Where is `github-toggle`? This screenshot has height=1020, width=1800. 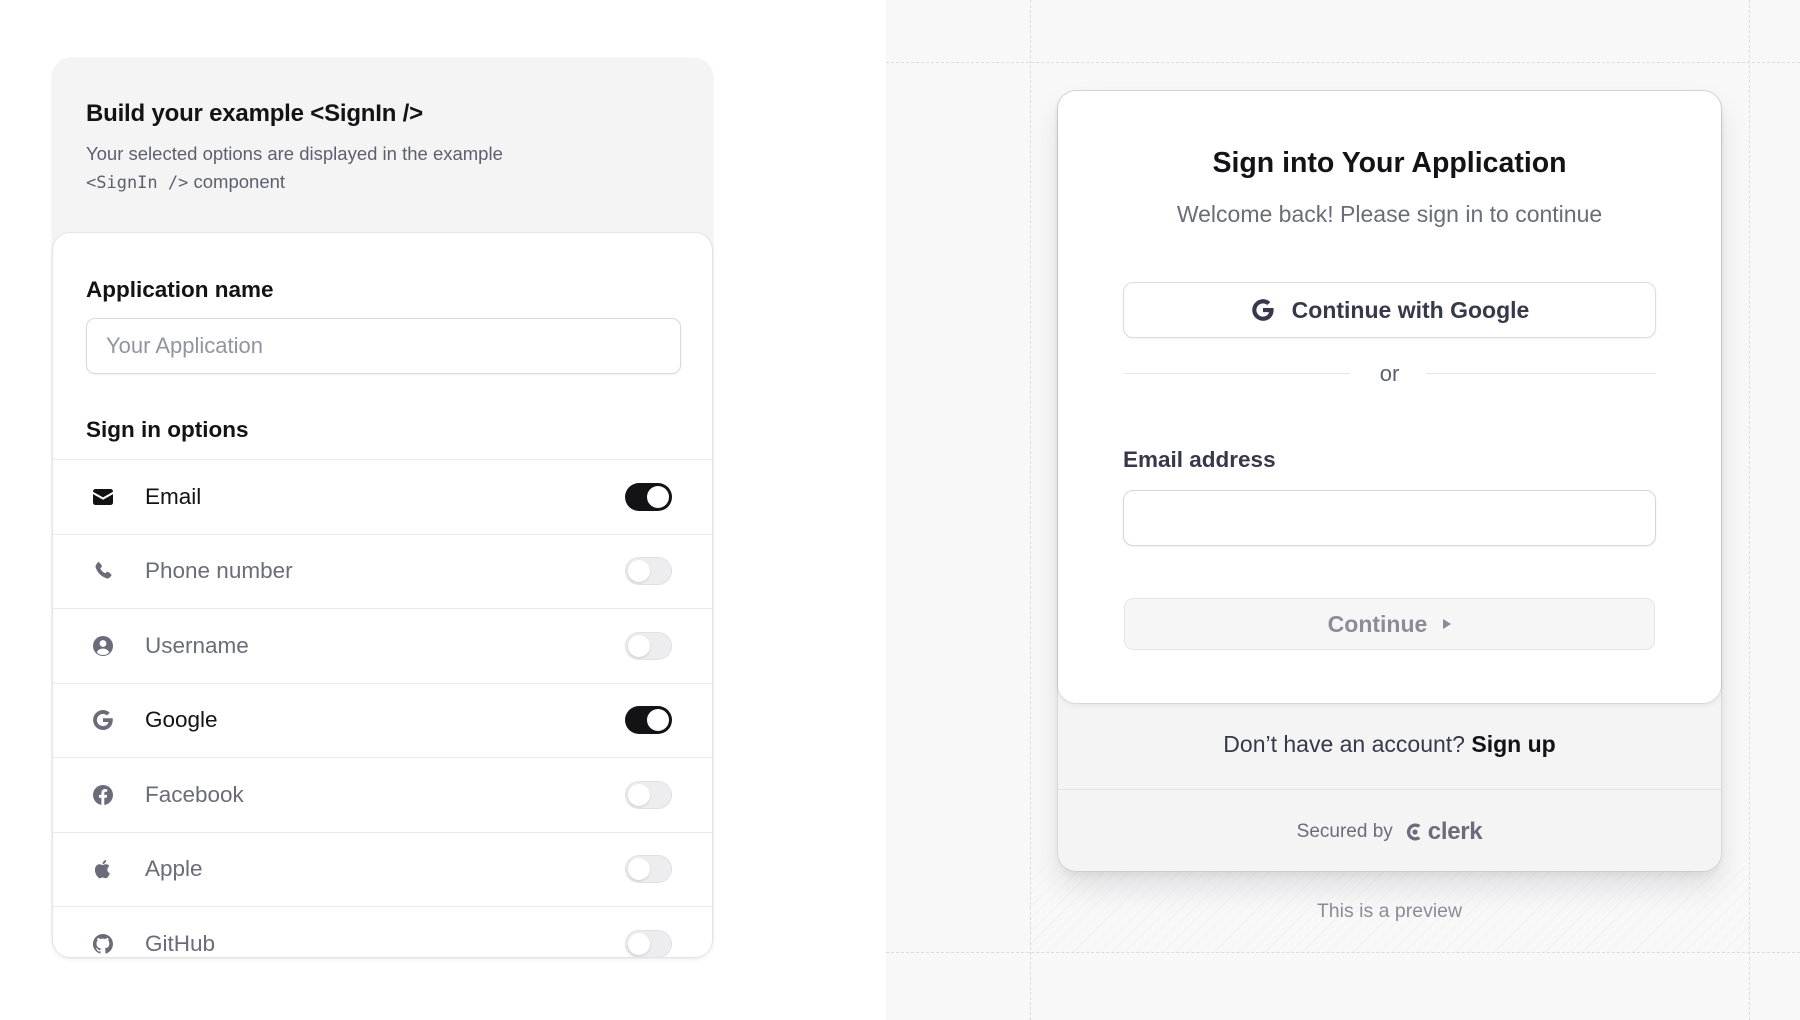
github-toggle is located at coordinates (648, 943).